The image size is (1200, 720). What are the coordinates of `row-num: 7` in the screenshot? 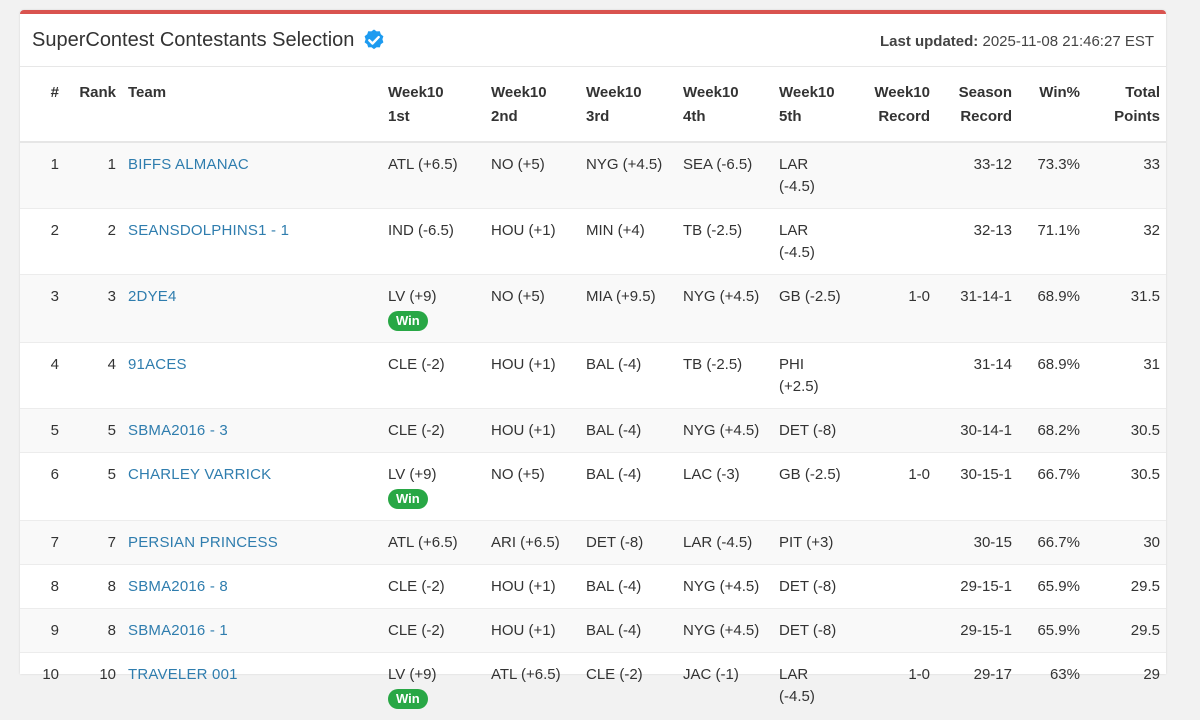 It's located at (42, 543).